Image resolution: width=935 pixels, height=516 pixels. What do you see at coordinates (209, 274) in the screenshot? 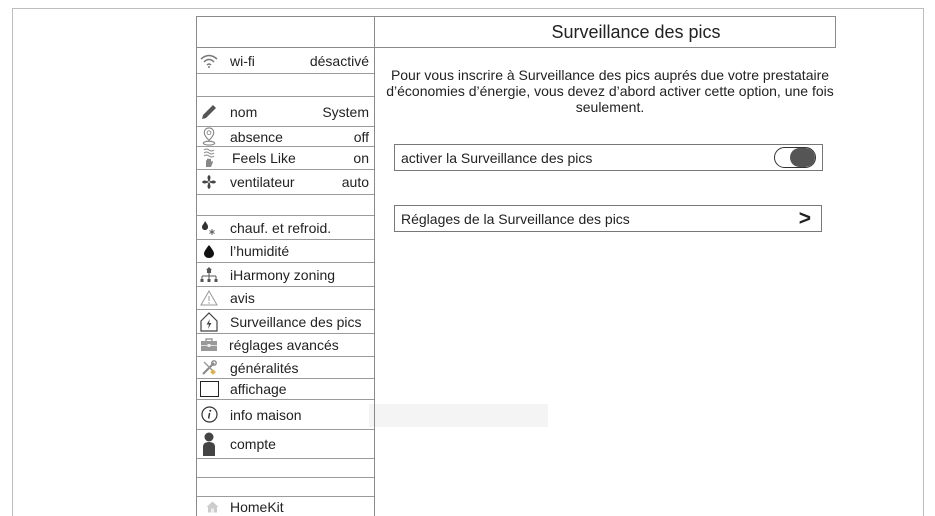
I see `zoning-icon` at bounding box center [209, 274].